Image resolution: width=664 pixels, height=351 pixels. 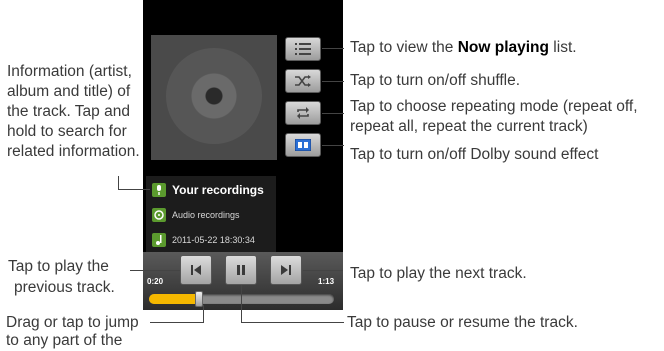 What do you see at coordinates (72, 322) in the screenshot?
I see `annotation-seek-line1: Drag or tap to jump` at bounding box center [72, 322].